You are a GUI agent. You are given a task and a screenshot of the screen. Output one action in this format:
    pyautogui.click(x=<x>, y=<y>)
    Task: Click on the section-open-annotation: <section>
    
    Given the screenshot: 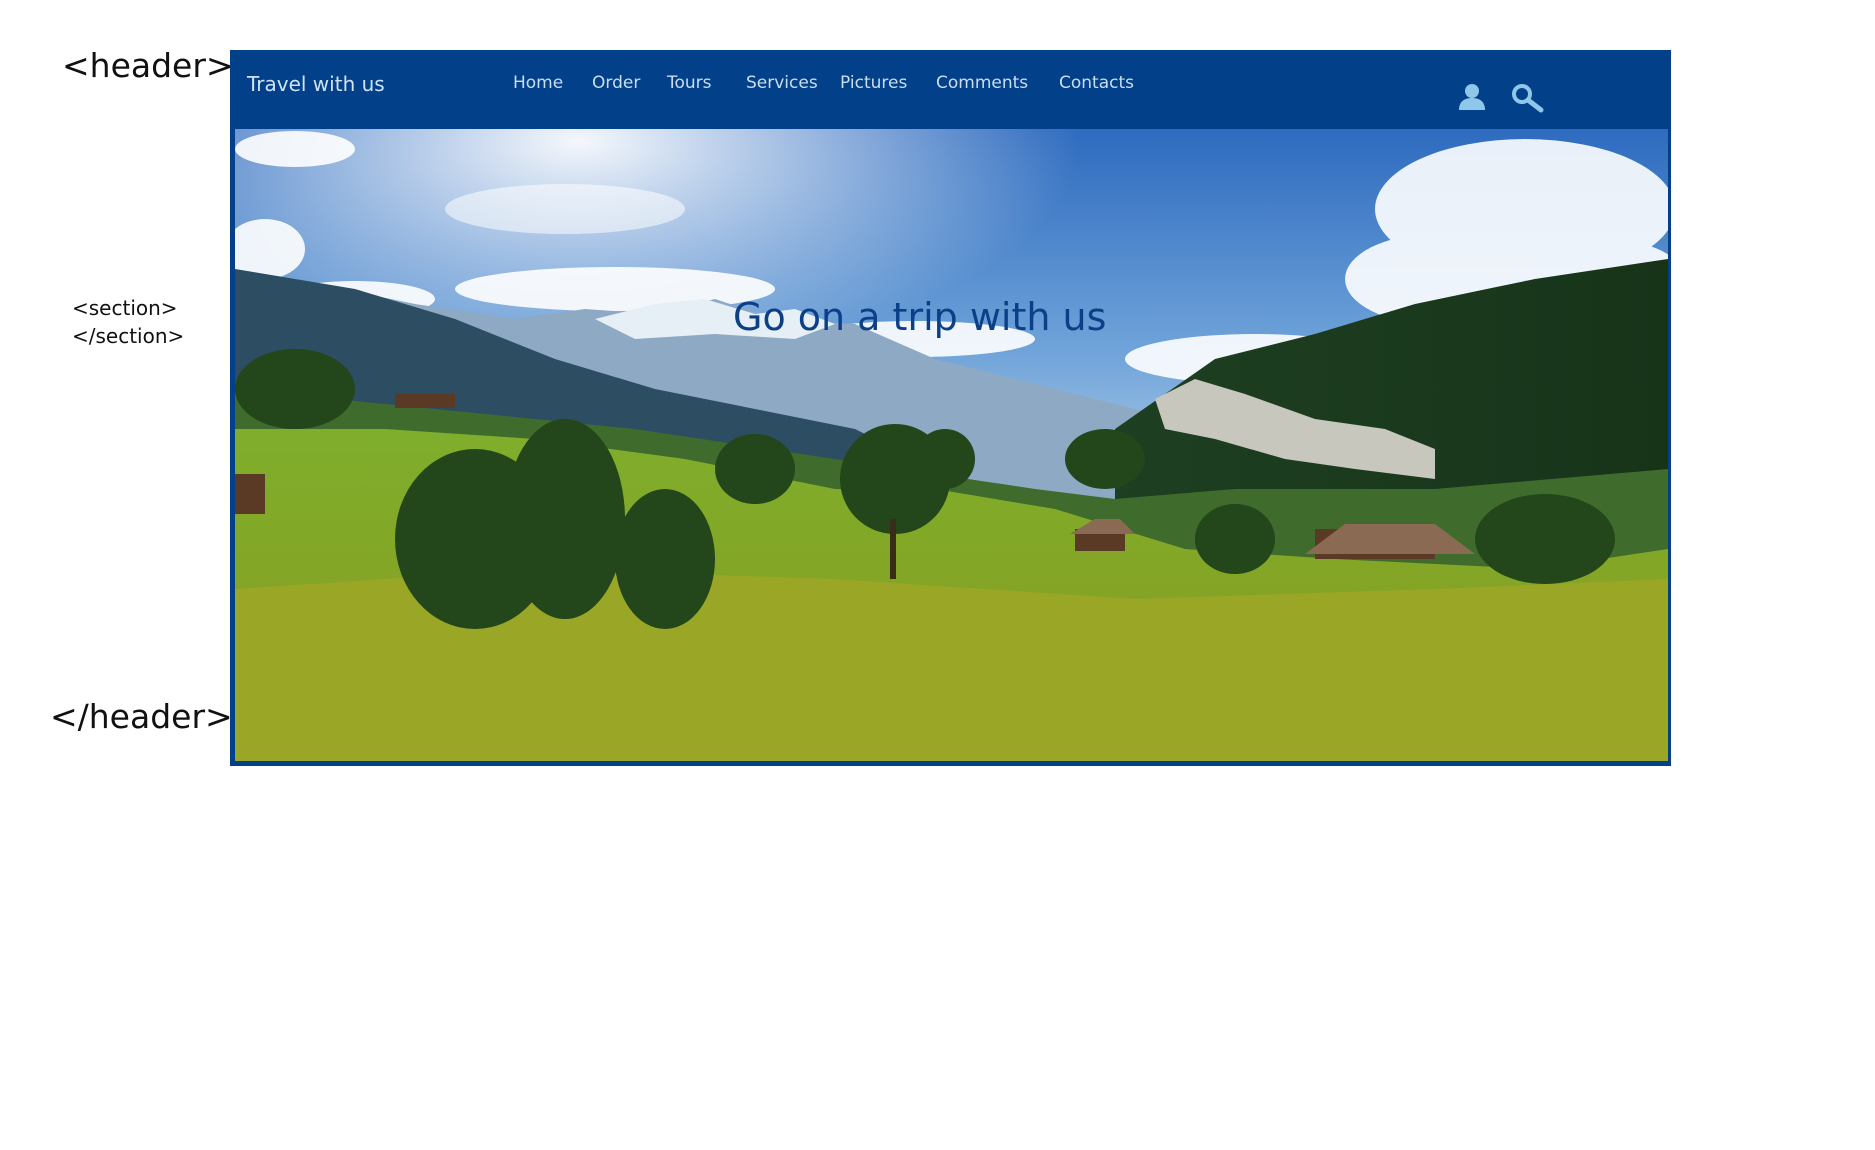 What is the action you would take?
    pyautogui.click(x=125, y=308)
    